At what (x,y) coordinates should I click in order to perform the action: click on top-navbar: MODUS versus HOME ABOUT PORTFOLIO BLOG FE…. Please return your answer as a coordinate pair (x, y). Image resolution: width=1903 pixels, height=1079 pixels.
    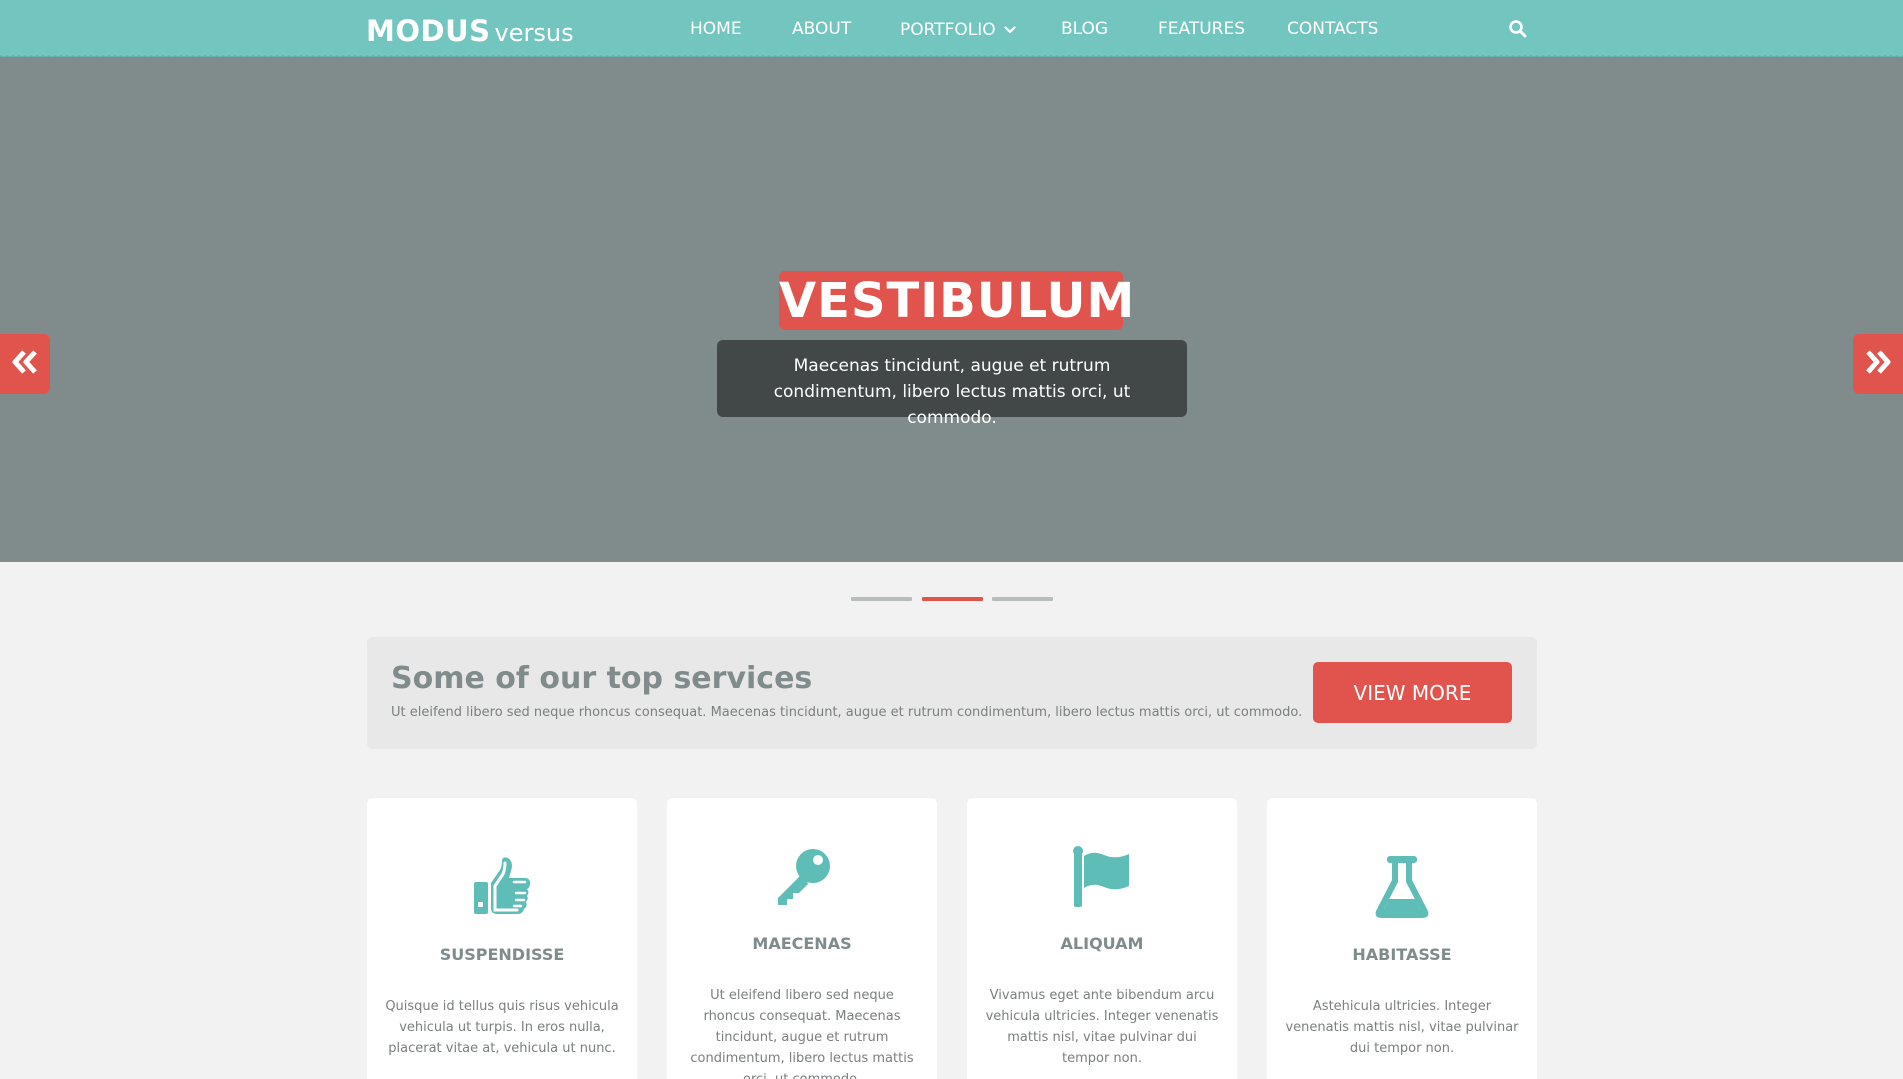
    Looking at the image, I should click on (951, 28).